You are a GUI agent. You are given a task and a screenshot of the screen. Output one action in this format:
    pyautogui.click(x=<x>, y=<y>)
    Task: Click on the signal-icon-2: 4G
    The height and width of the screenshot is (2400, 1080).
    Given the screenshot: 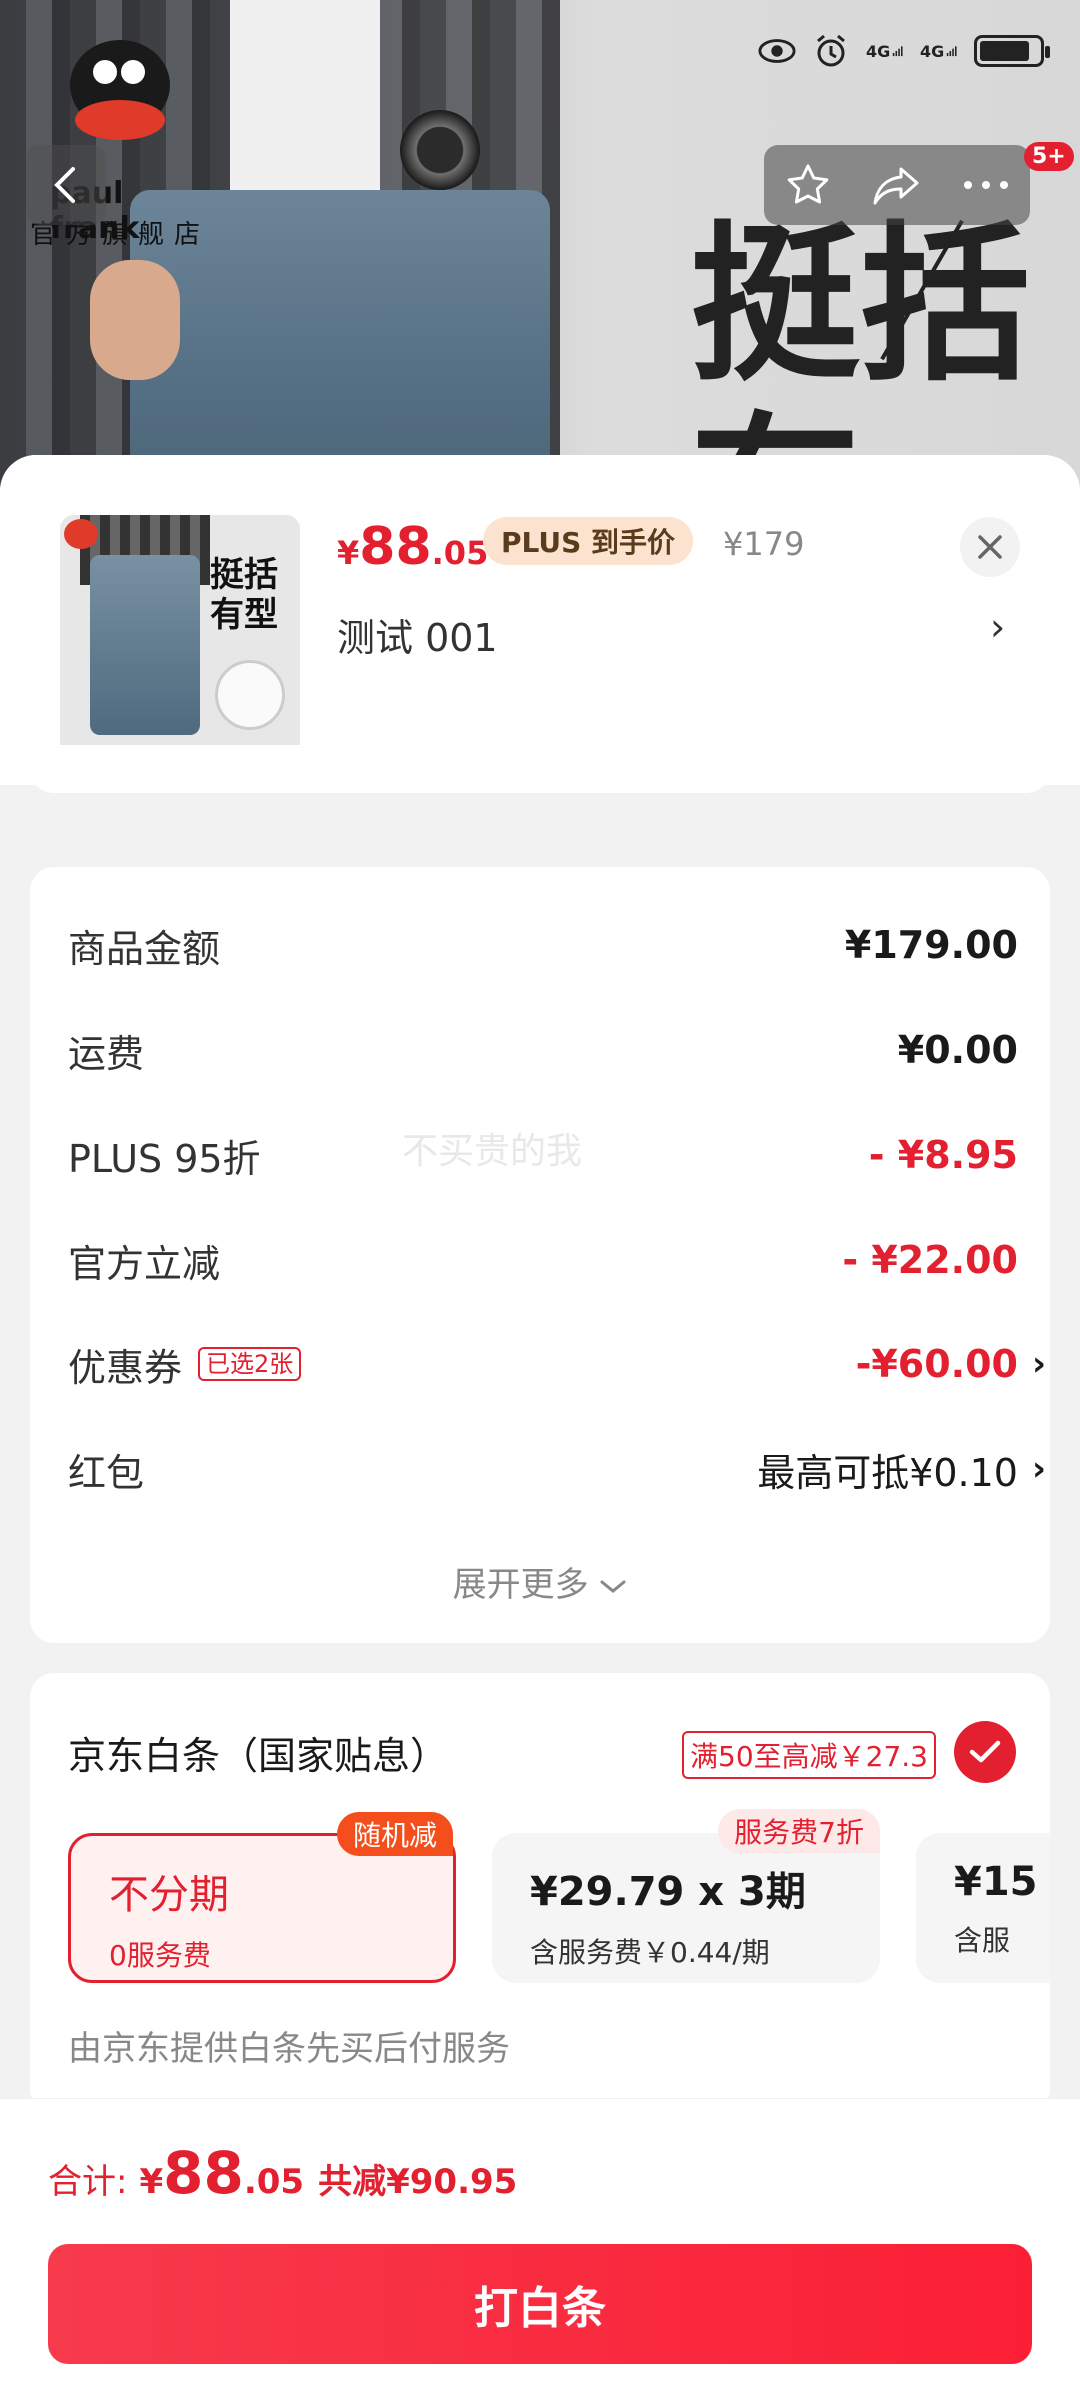 What is the action you would take?
    pyautogui.click(x=939, y=51)
    